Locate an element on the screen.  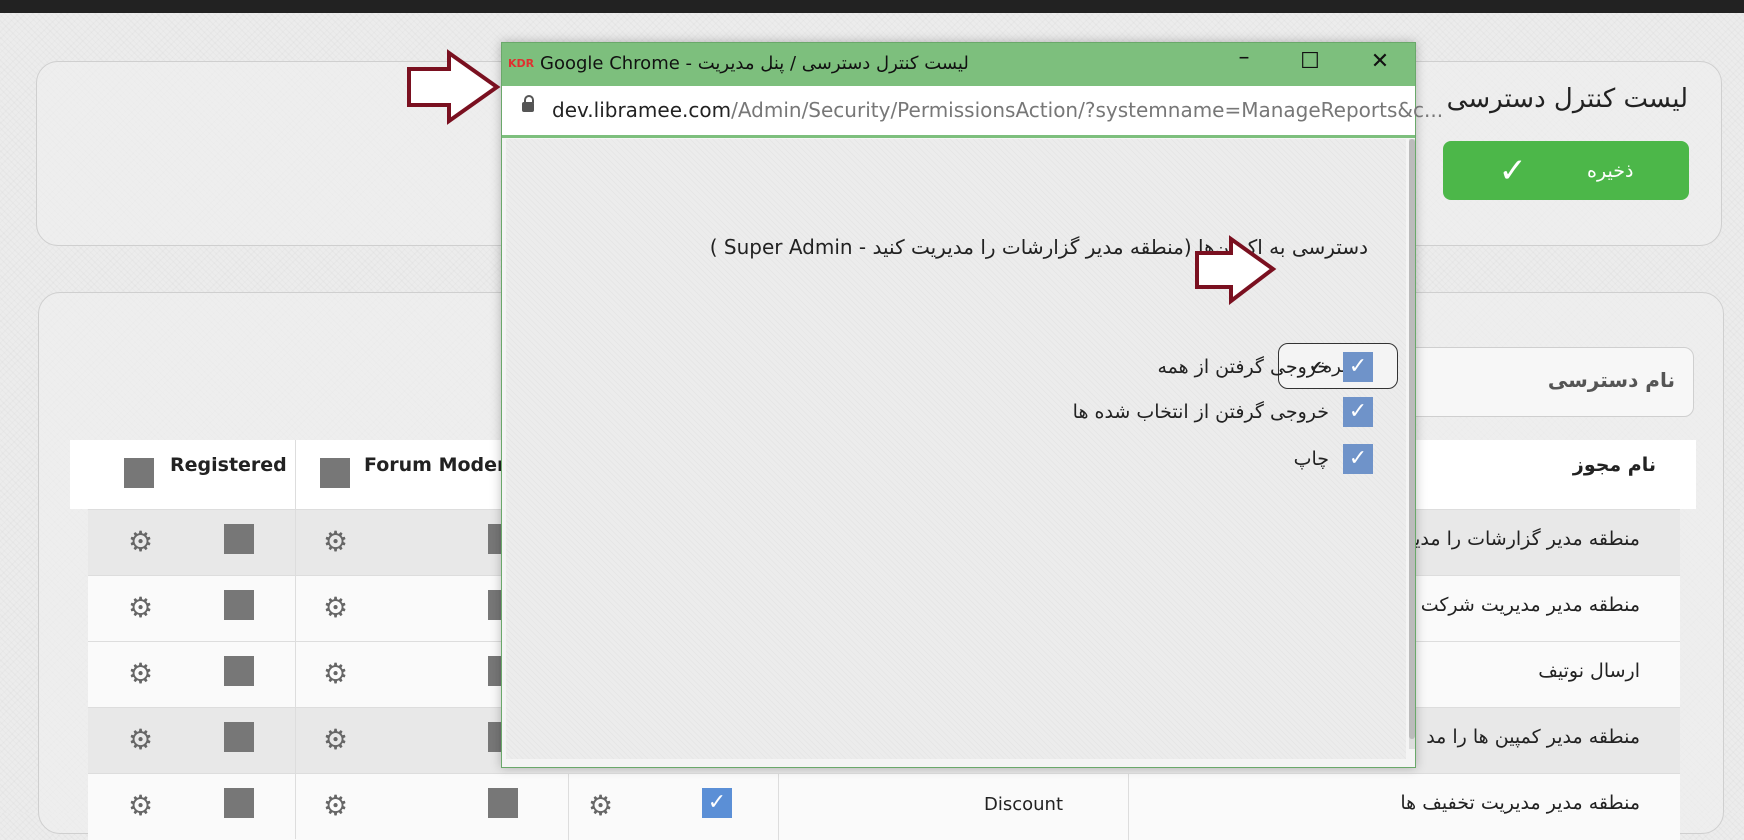
scrollbar is located at coordinates (1412, 444).